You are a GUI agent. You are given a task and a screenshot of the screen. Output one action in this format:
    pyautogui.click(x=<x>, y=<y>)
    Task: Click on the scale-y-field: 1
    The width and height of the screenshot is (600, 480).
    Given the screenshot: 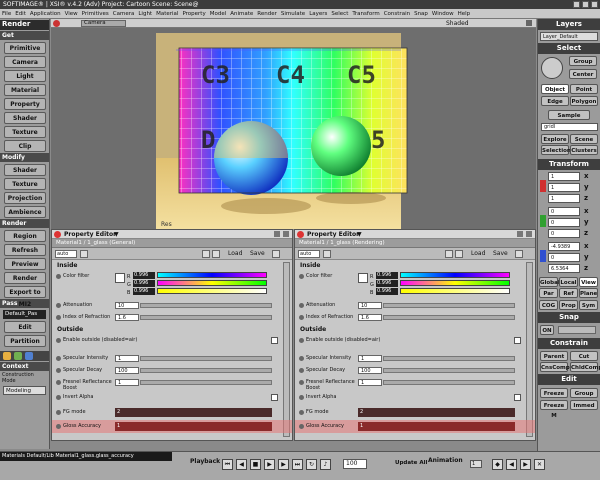 What is the action you would take?
    pyautogui.click(x=564, y=187)
    